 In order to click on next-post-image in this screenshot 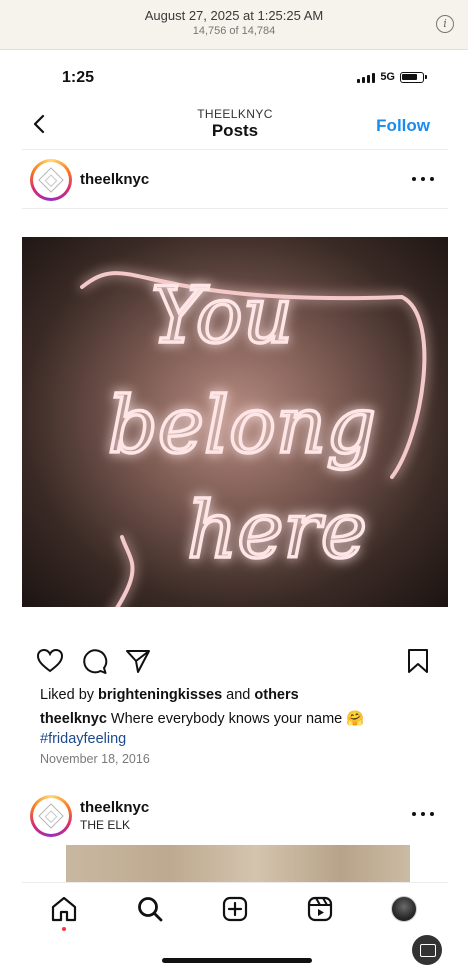, I will do `click(238, 864)`.